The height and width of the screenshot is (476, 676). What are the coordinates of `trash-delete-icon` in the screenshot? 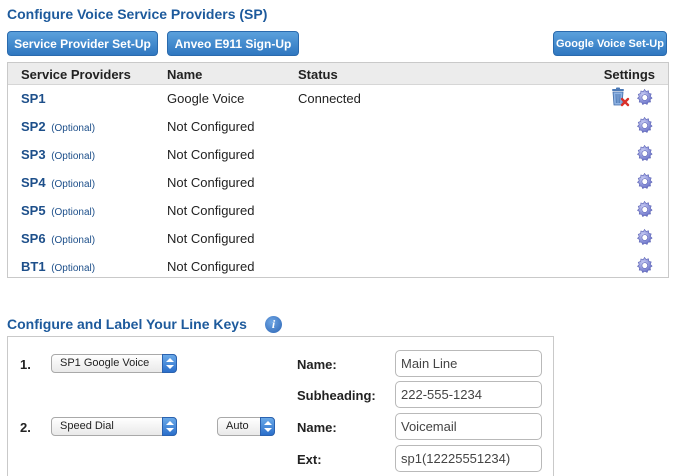 It's located at (620, 99).